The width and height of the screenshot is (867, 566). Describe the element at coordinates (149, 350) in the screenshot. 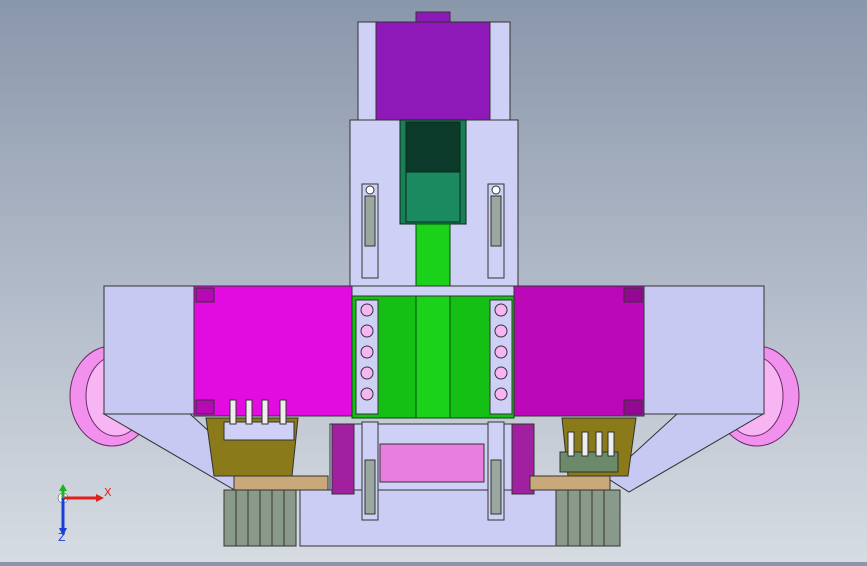

I see `left-end-block` at that location.